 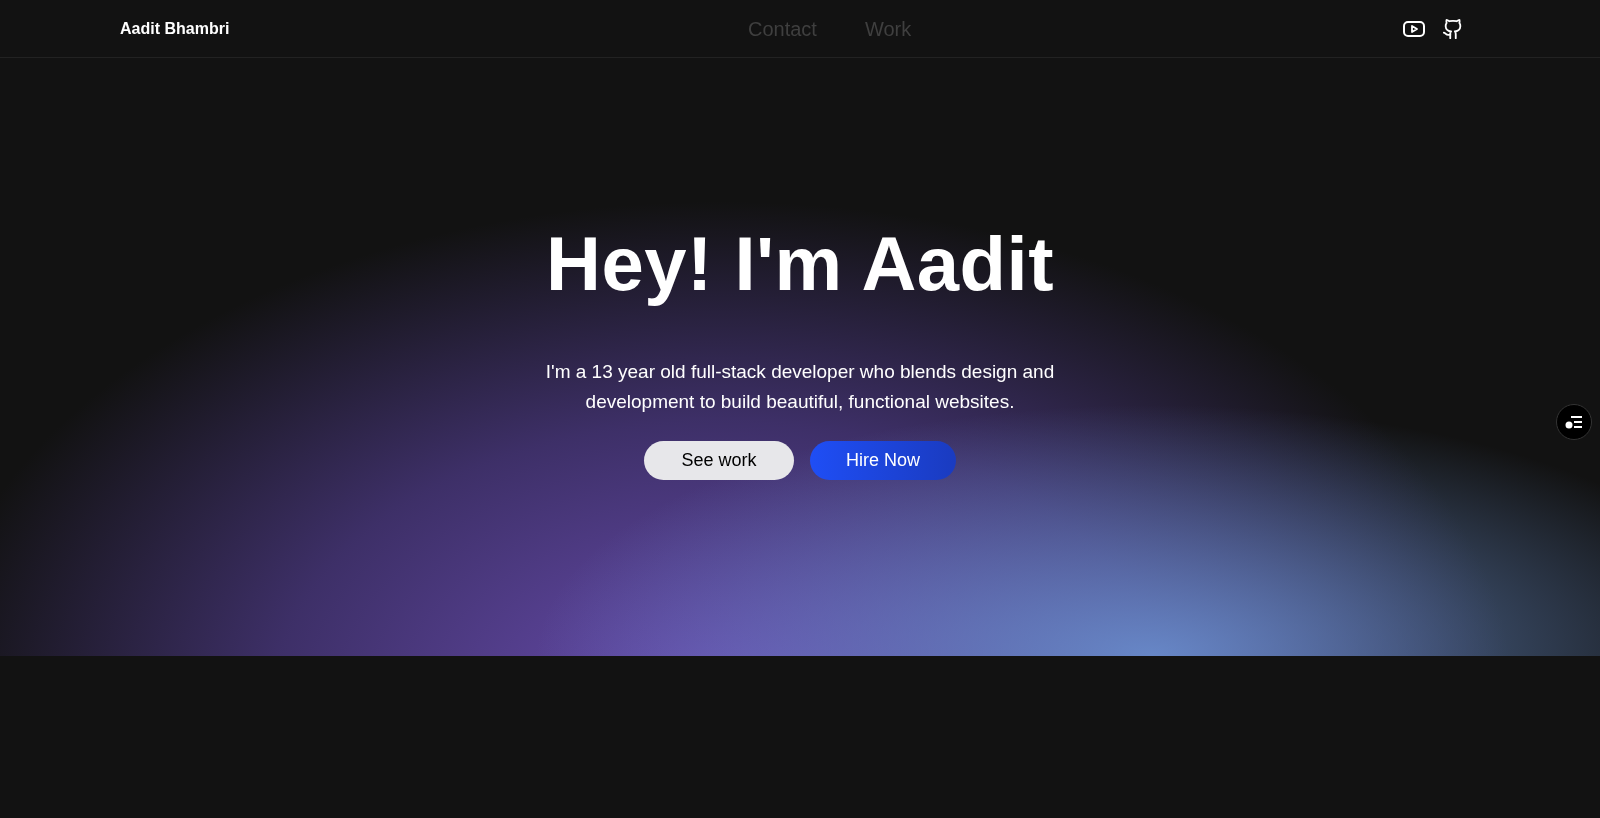 What do you see at coordinates (175, 28) in the screenshot?
I see `brand-name: Aadit Bhambri` at bounding box center [175, 28].